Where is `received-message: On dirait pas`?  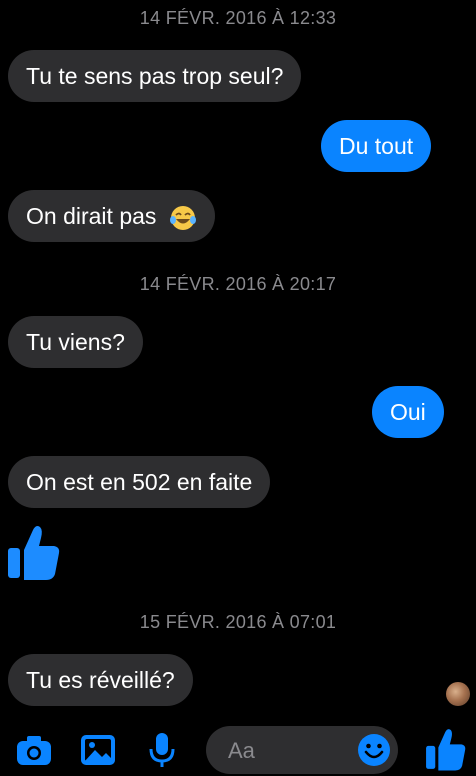
received-message: On dirait pas is located at coordinates (111, 216).